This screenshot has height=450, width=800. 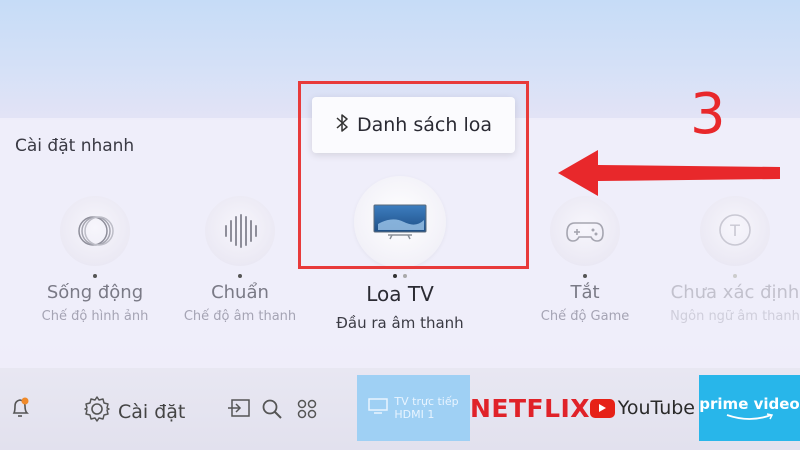 I want to click on item-sub: Chế độ Game, so click(x=585, y=316).